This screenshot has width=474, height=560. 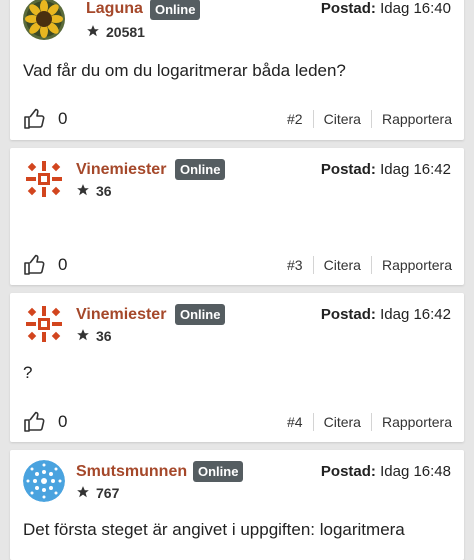 I want to click on posted-time: Idag 16:40, so click(x=415, y=8).